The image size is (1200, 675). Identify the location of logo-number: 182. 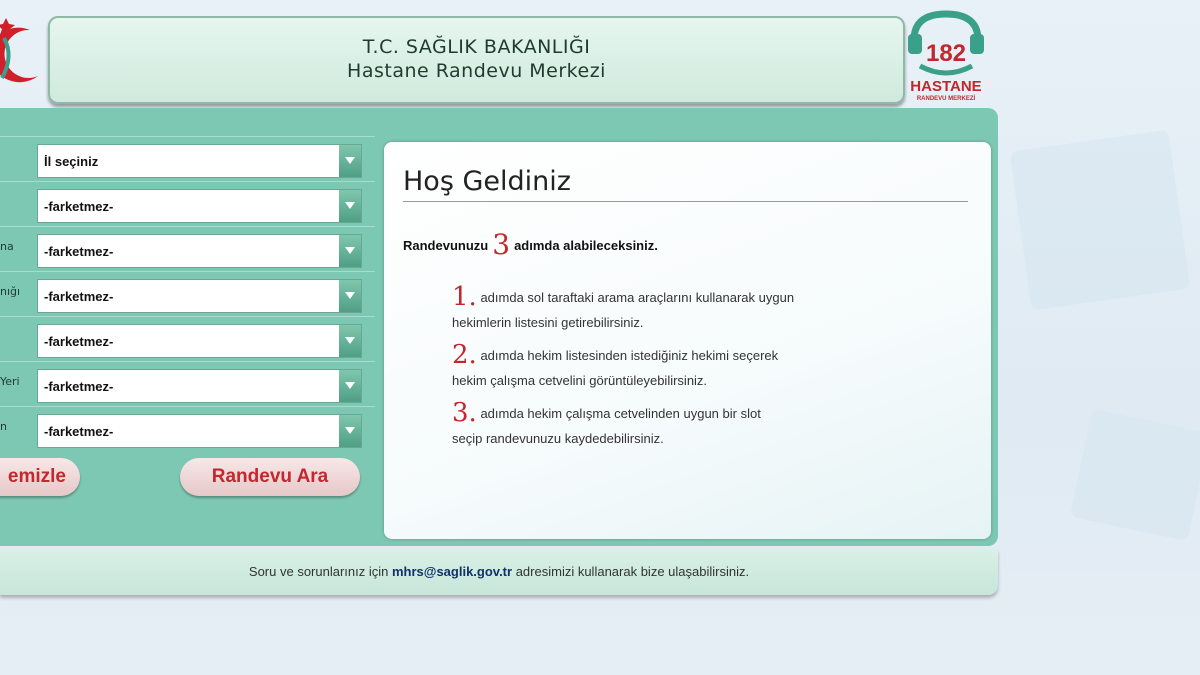
(946, 53).